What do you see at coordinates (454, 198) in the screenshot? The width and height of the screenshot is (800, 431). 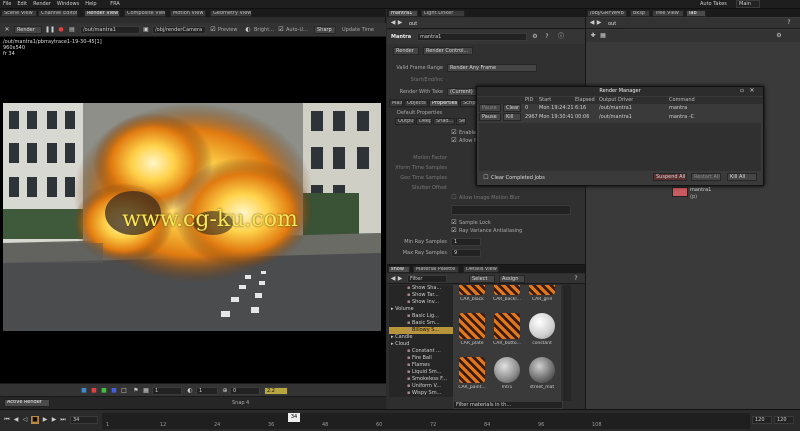 I see `image-blur-checkbox: ☐` at bounding box center [454, 198].